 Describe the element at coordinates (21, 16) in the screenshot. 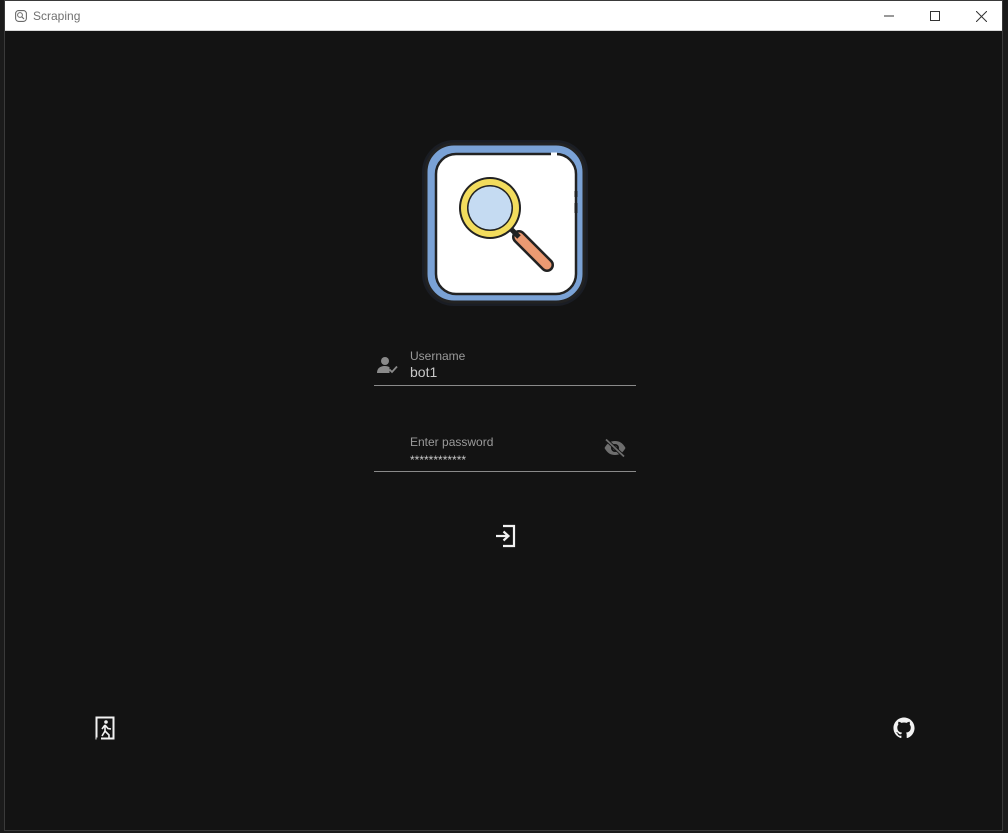

I see `app-icon` at that location.